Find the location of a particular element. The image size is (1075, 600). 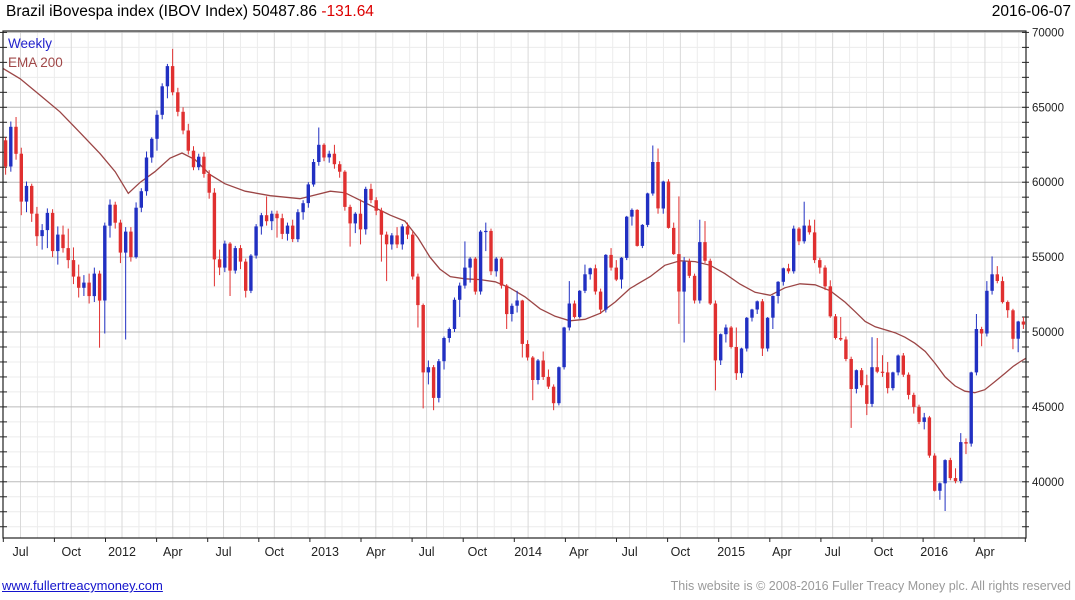

footer-link: www.fullertreacymoney.com is located at coordinates (82, 585).